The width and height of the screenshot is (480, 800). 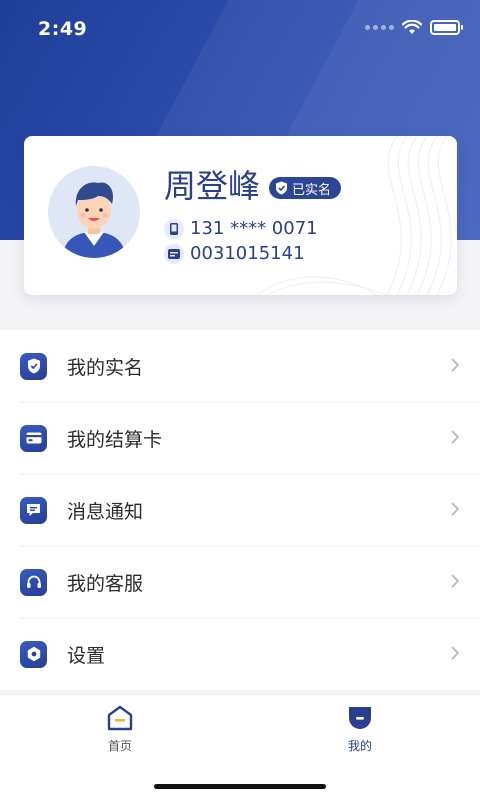 What do you see at coordinates (254, 228) in the screenshot?
I see `phone-number: 131 **** 0071` at bounding box center [254, 228].